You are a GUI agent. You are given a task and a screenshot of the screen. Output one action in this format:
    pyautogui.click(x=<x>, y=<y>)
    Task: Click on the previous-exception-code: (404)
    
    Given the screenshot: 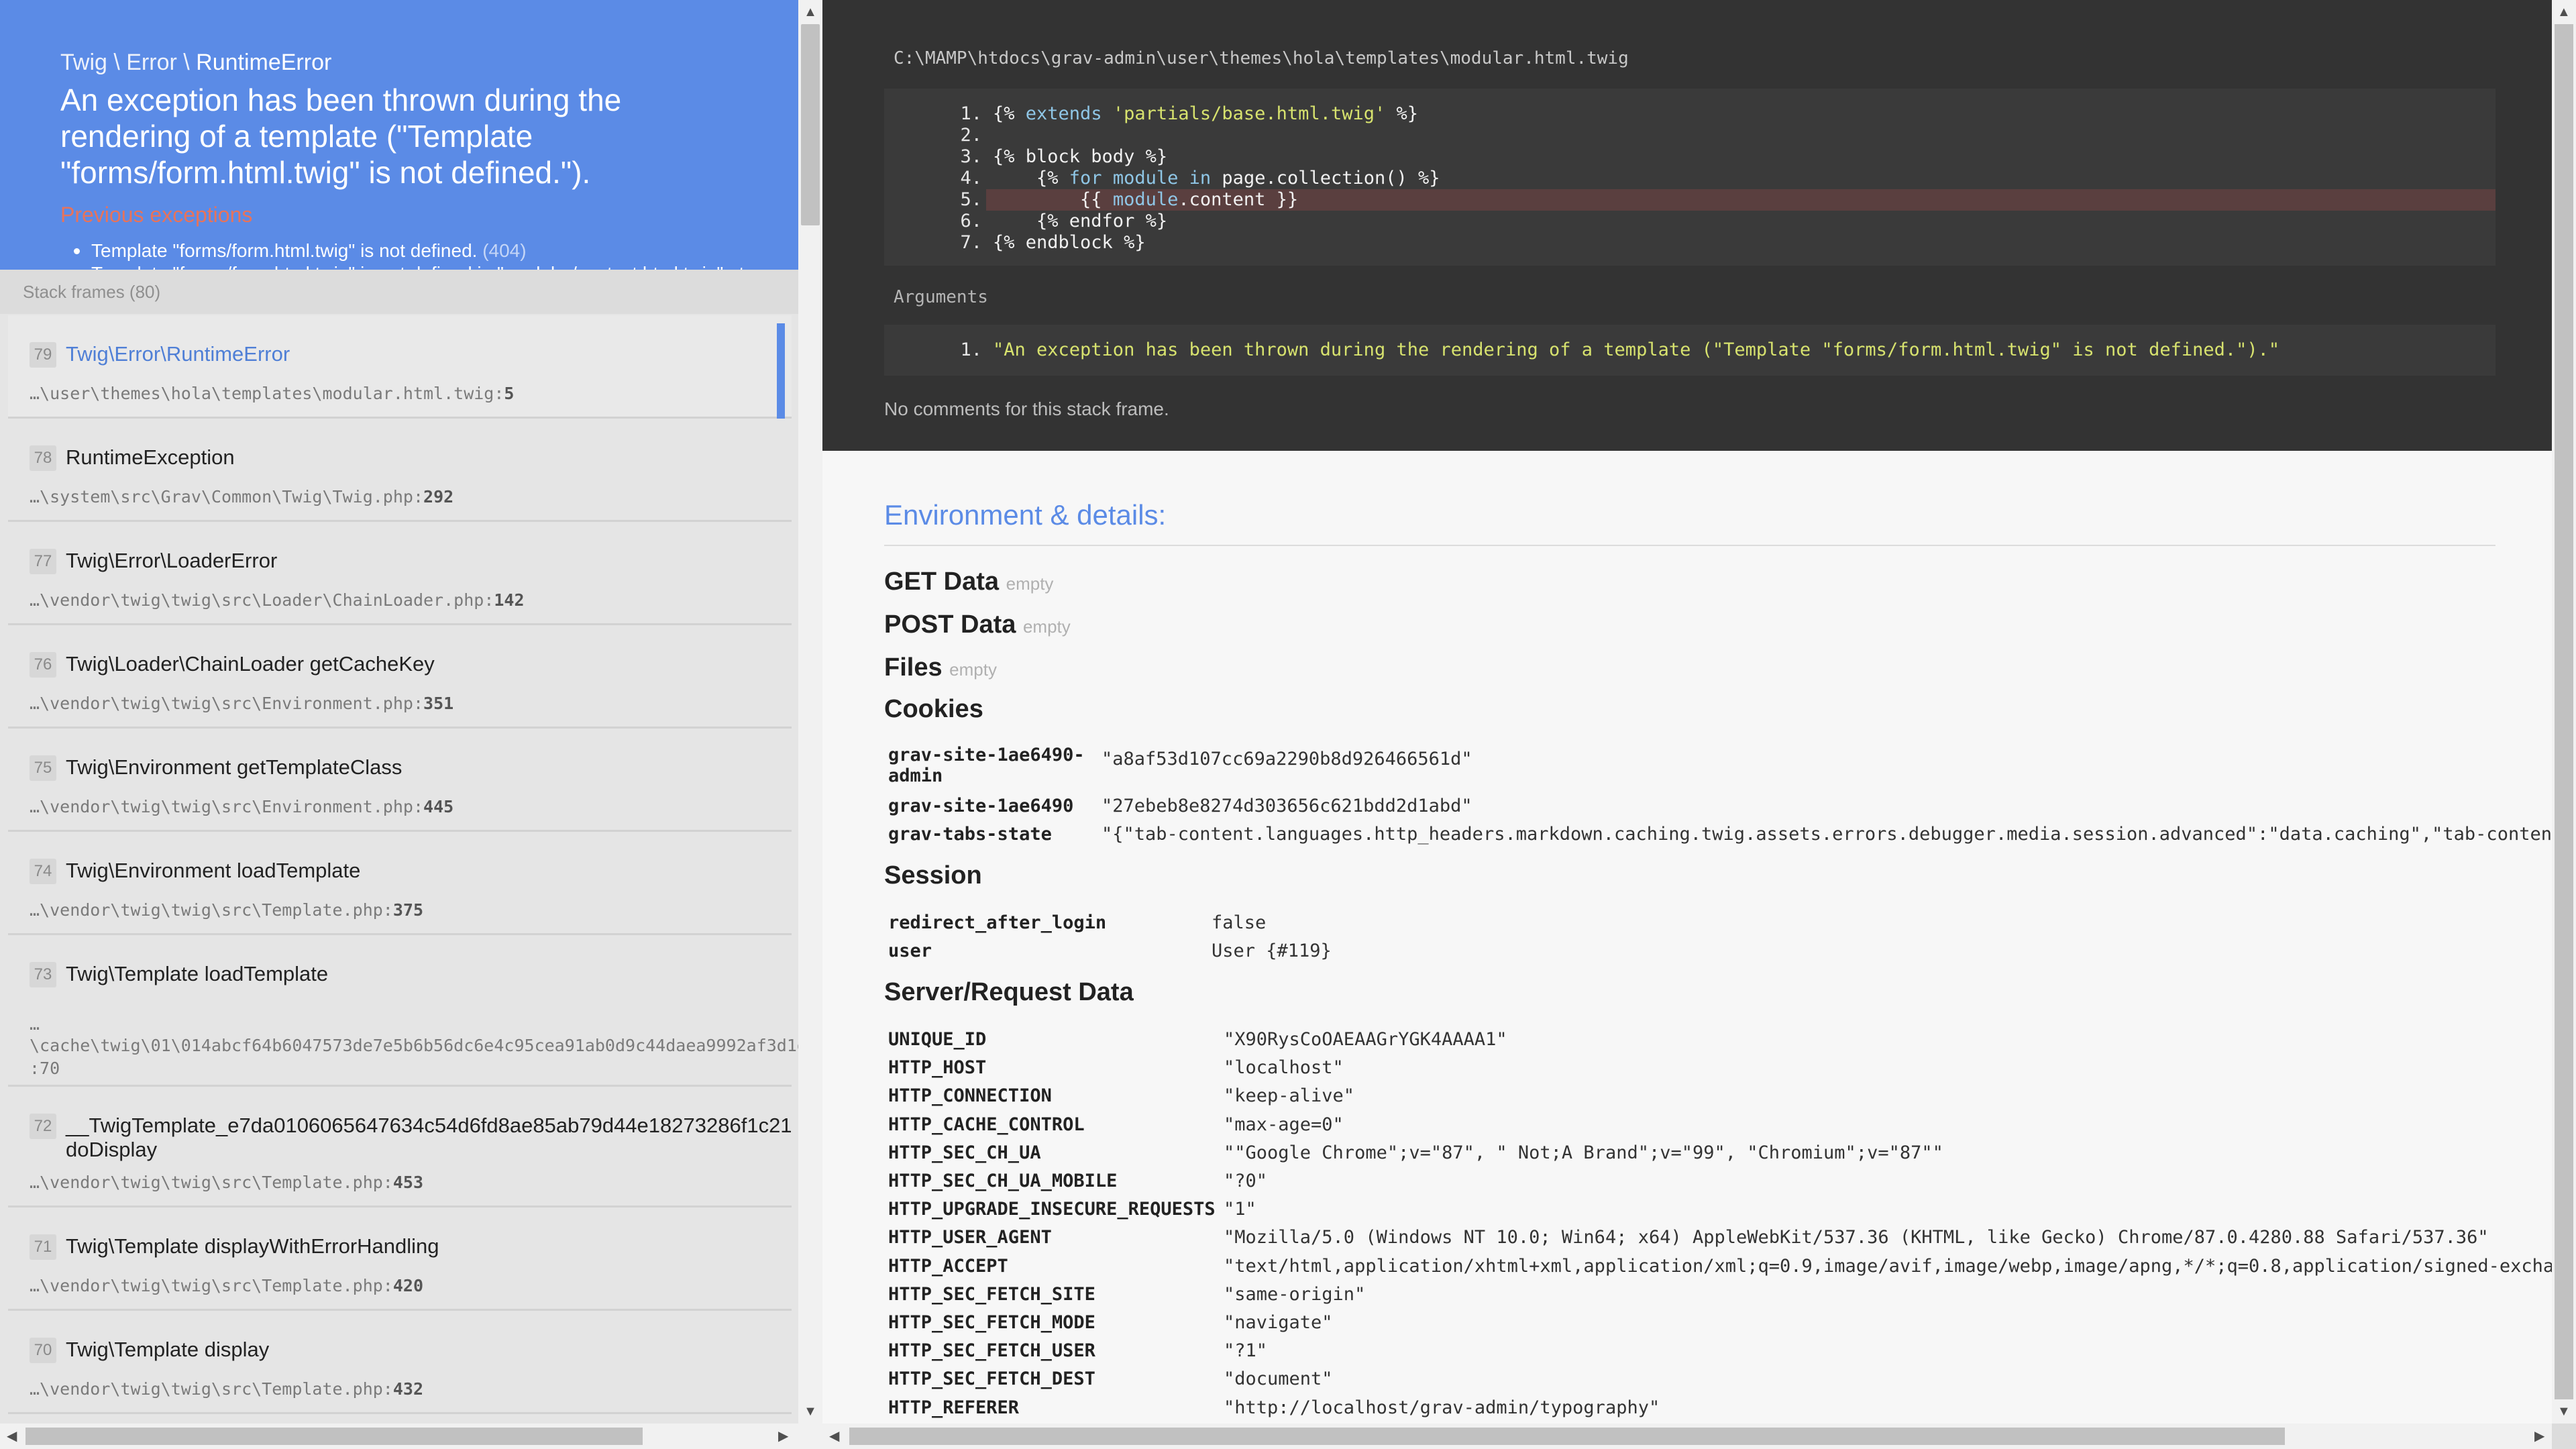 What is the action you would take?
    pyautogui.click(x=504, y=250)
    